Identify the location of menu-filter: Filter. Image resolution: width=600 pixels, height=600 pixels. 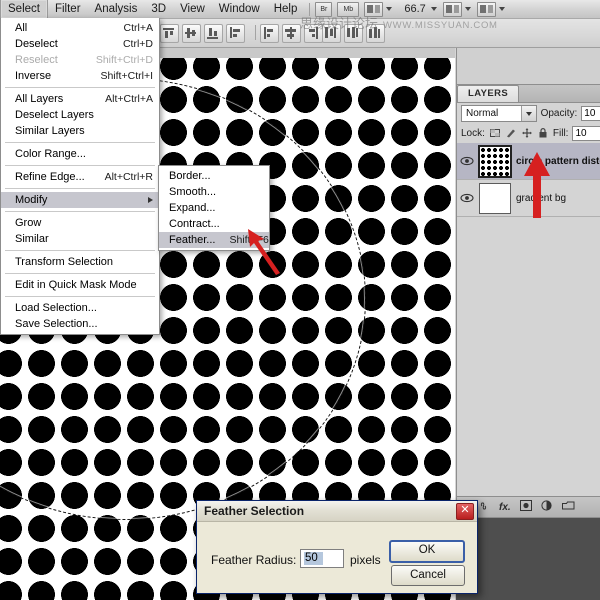
(68, 9).